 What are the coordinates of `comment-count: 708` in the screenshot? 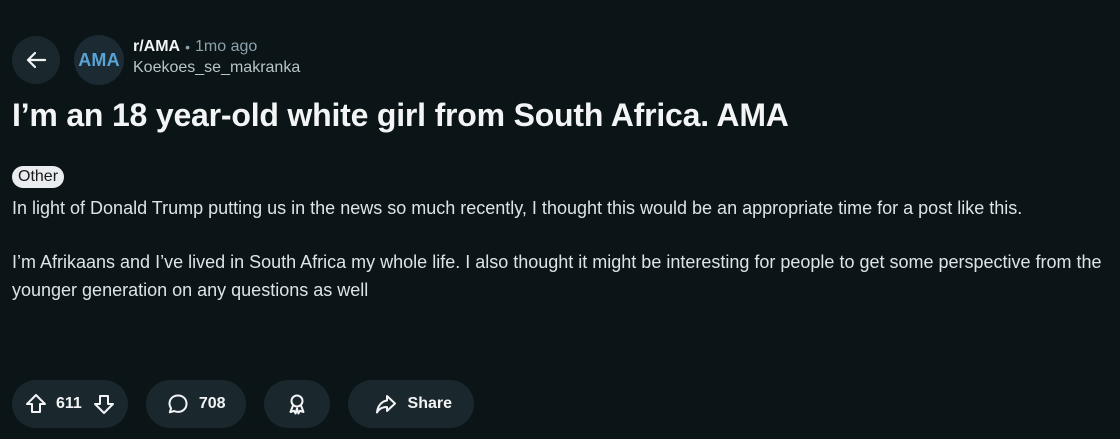 It's located at (212, 403).